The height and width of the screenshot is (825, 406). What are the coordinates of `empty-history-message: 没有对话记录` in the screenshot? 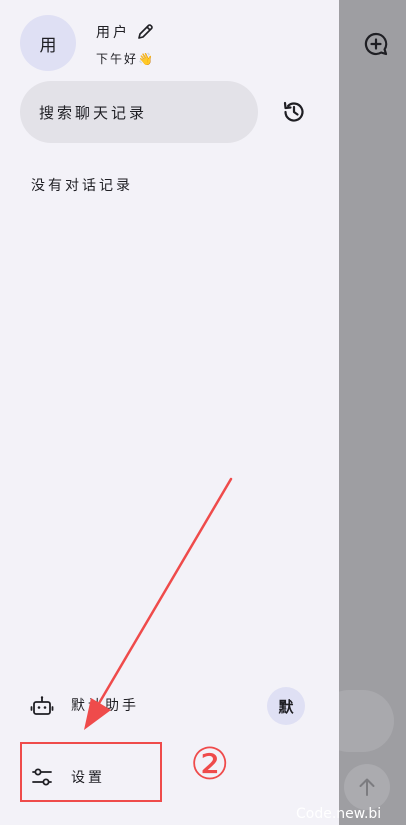 It's located at (82, 186).